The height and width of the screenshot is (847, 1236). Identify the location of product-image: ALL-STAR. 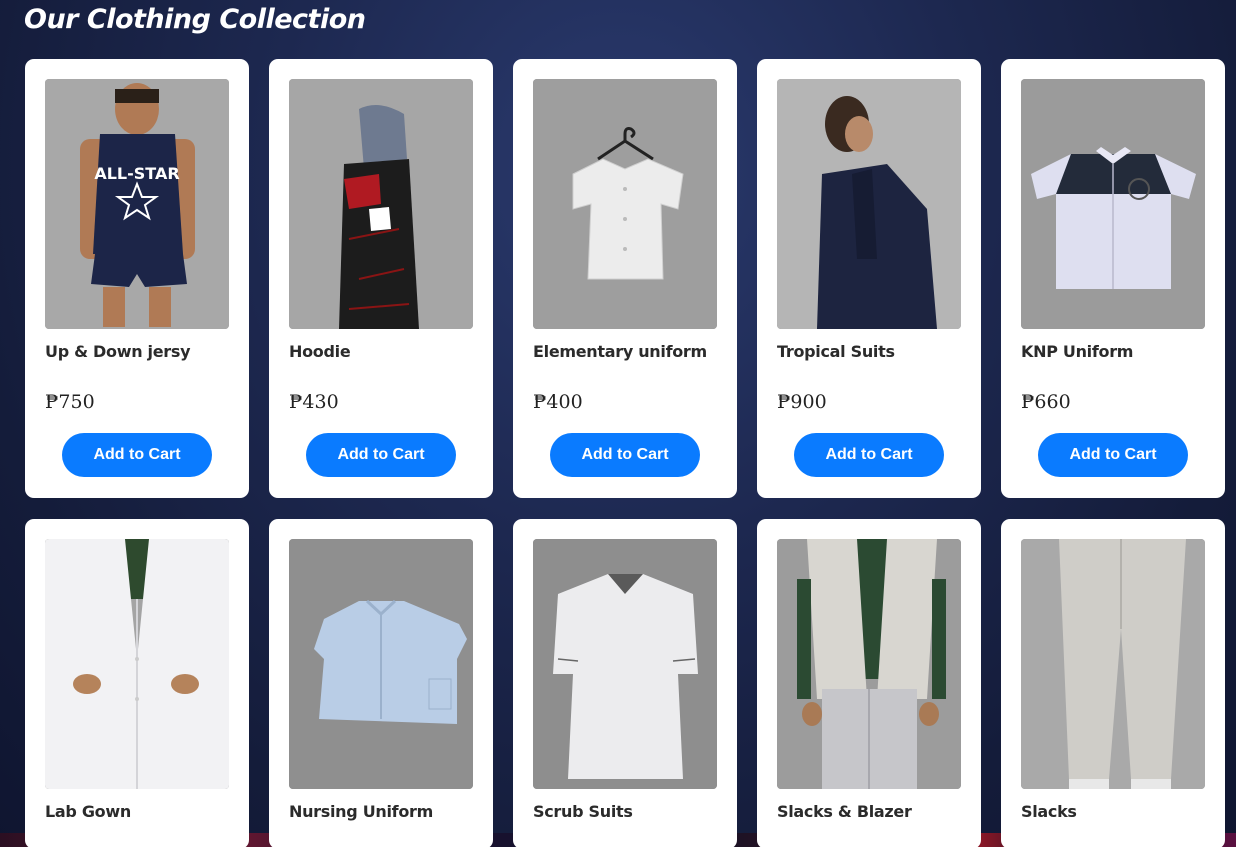
(137, 204).